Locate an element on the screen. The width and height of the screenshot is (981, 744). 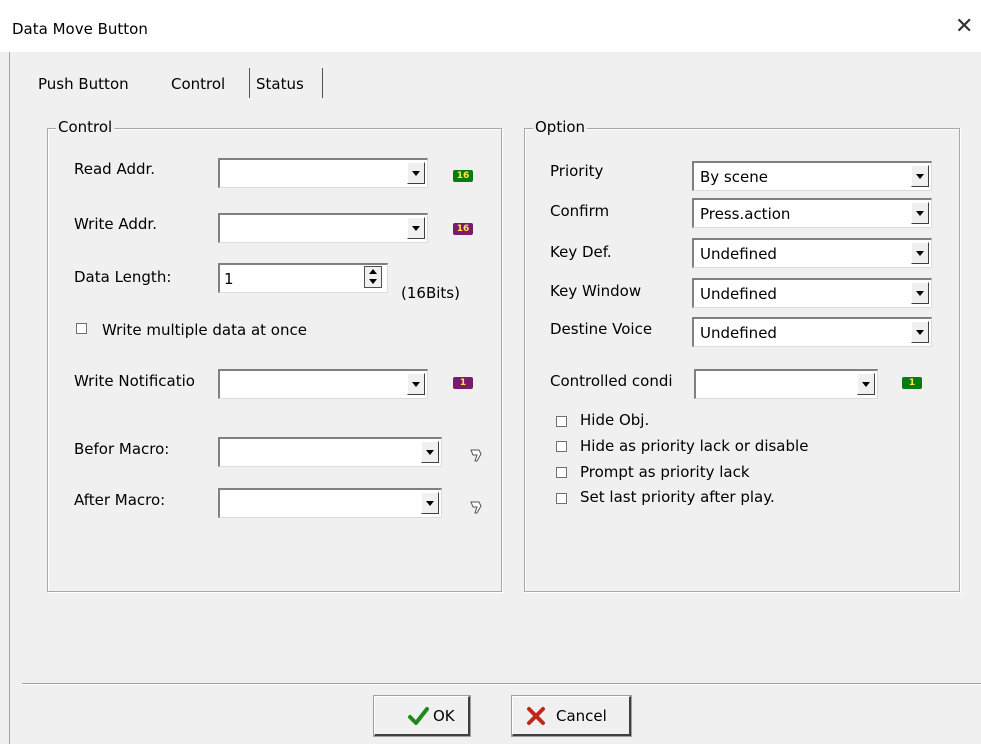
hide-priority-lack-checkbox is located at coordinates (561, 446).